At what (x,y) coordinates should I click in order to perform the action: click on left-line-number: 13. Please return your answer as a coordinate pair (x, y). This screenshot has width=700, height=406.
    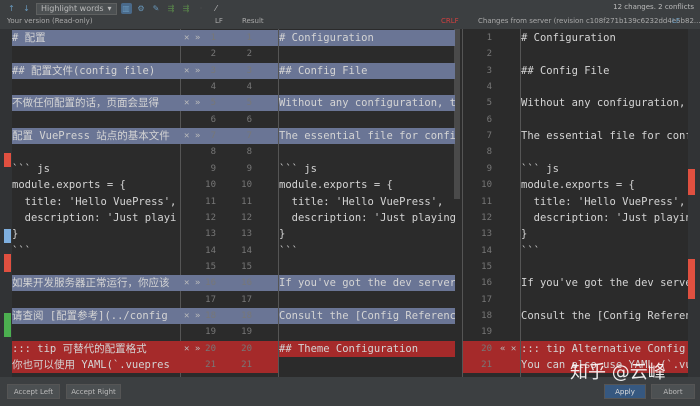
    Looking at the image, I should click on (210, 234).